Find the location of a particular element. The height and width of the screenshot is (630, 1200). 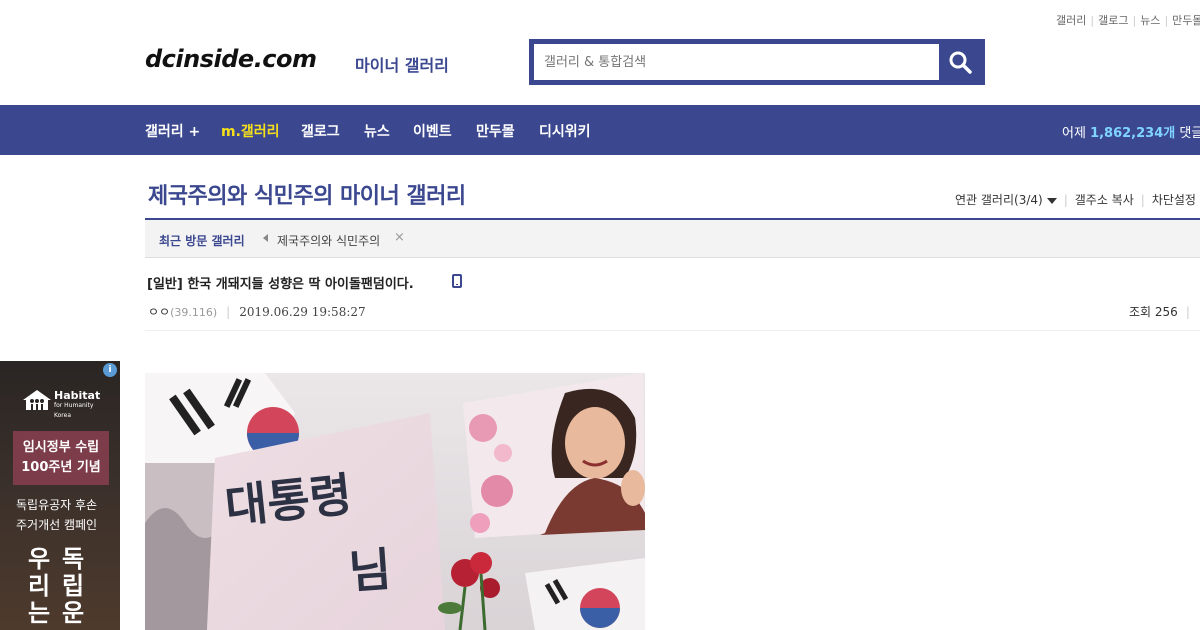

caret-down-icon is located at coordinates (1051, 200).